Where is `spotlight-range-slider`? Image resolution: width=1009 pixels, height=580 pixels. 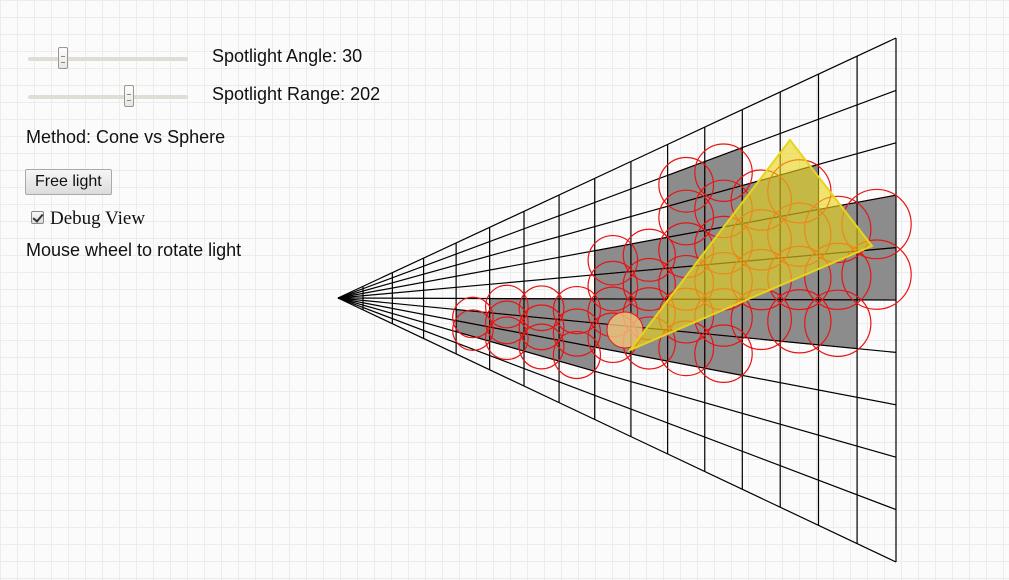 spotlight-range-slider is located at coordinates (108, 97).